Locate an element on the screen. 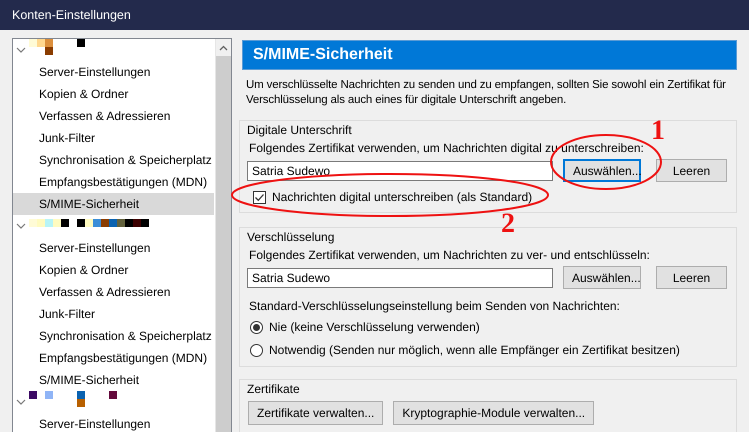 Image resolution: width=749 pixels, height=432 pixels. radio-label: Notwendig (Senden nur möglich, wenn alle Empfänger ein Zertifikat besitzen) is located at coordinates (474, 350).